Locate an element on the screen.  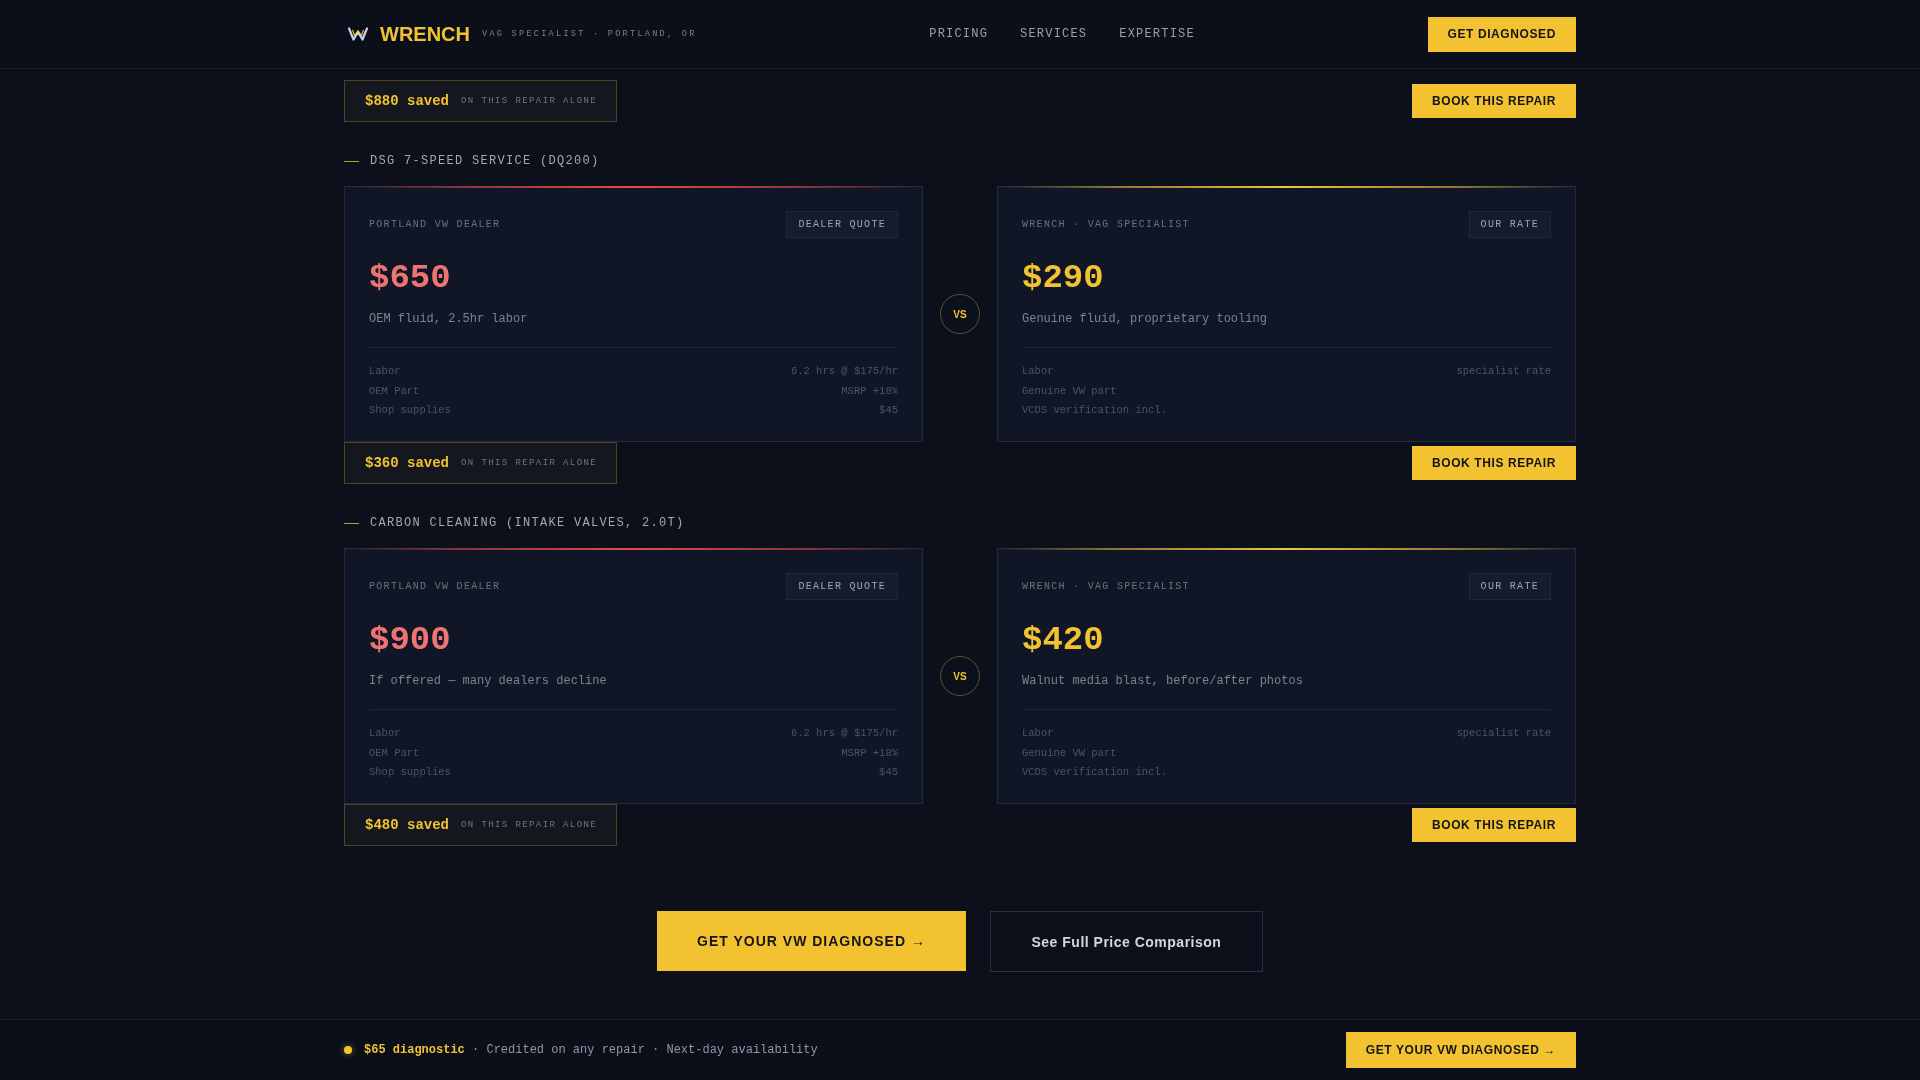
quote-description: If offered — many dealers decline is located at coordinates (488, 681).